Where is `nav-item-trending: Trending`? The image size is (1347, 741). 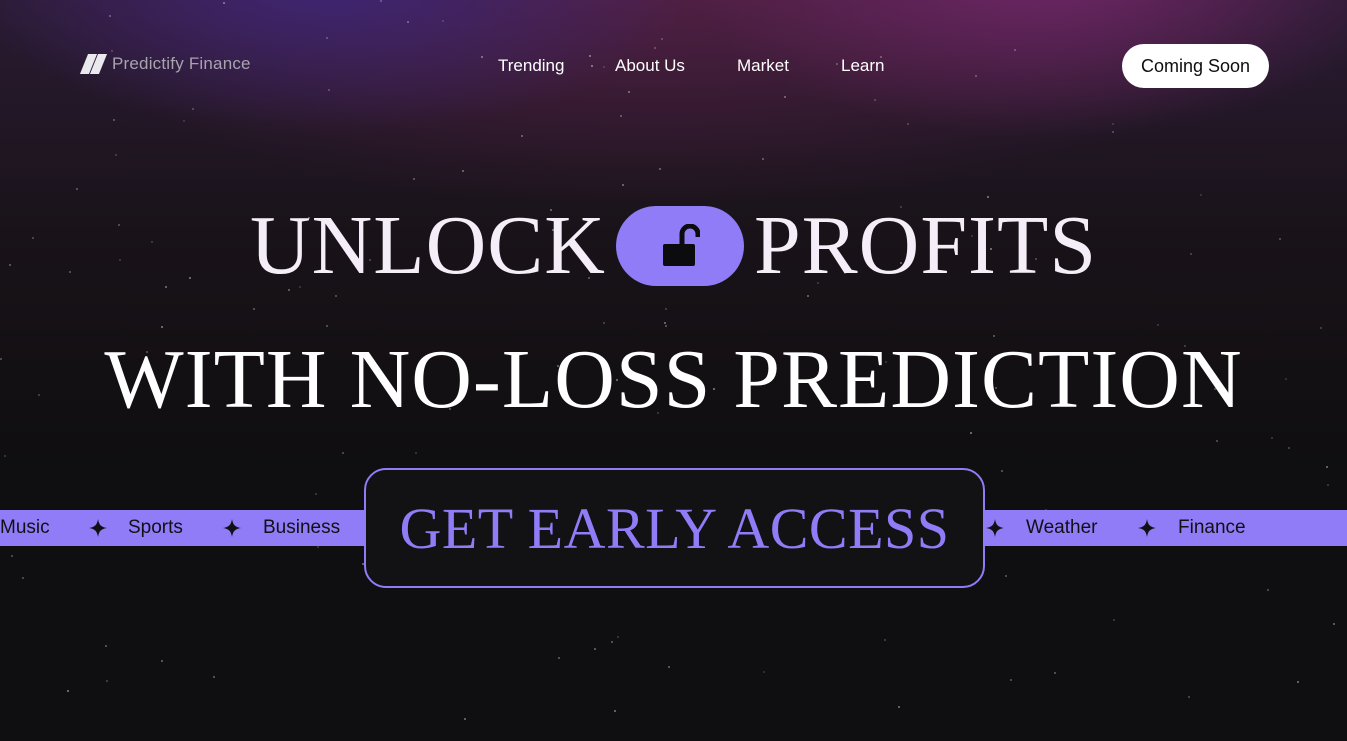
nav-item-trending: Trending is located at coordinates (531, 66).